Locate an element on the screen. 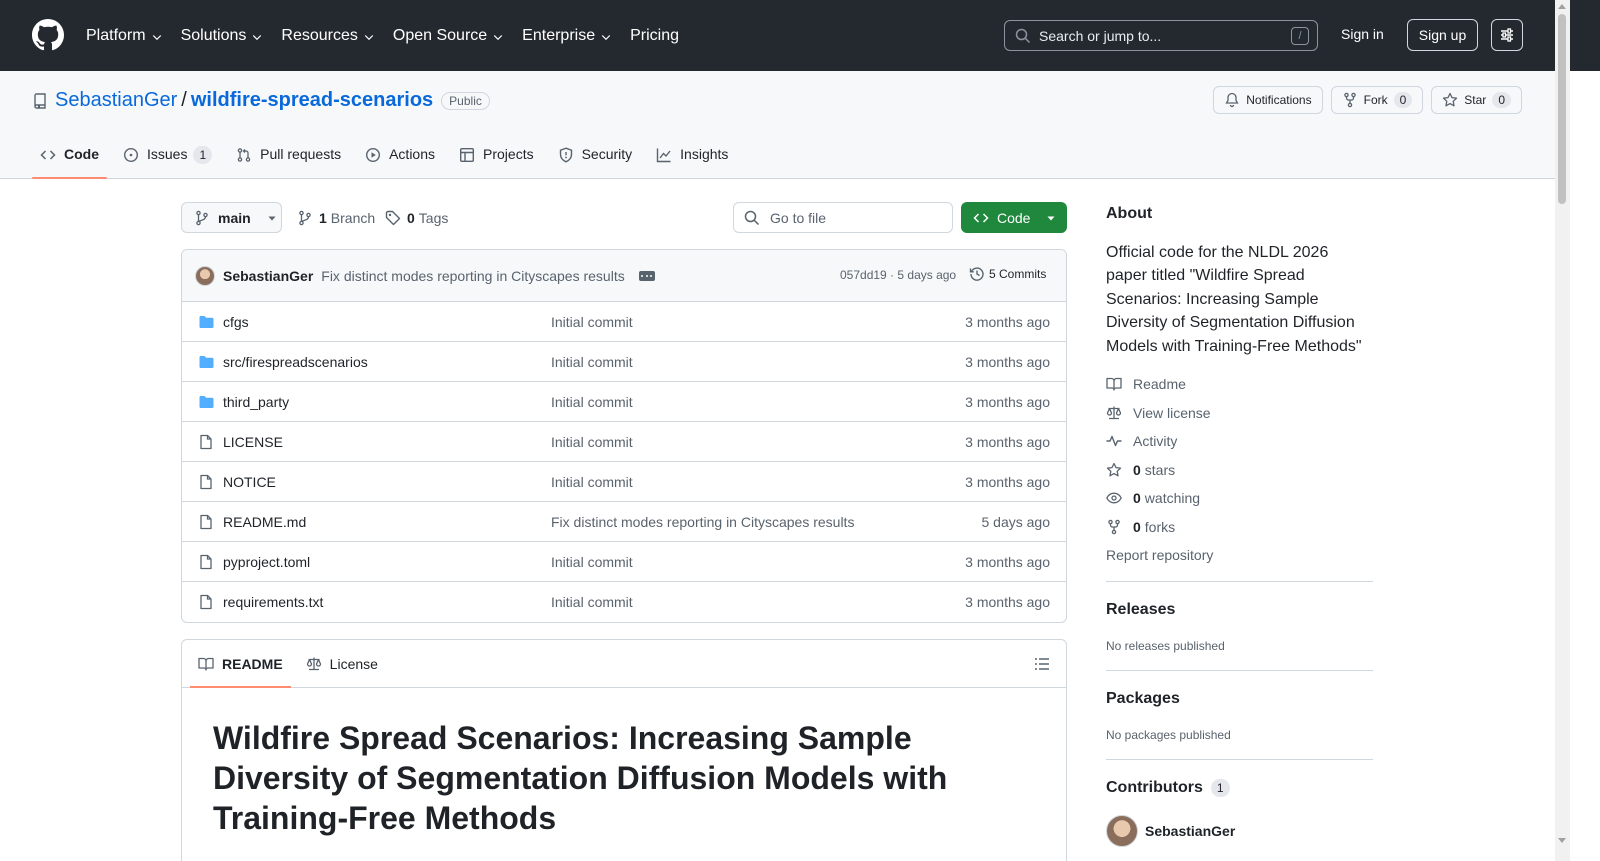 The width and height of the screenshot is (1600, 861). code-dropdown-button: Code is located at coordinates (1014, 217).